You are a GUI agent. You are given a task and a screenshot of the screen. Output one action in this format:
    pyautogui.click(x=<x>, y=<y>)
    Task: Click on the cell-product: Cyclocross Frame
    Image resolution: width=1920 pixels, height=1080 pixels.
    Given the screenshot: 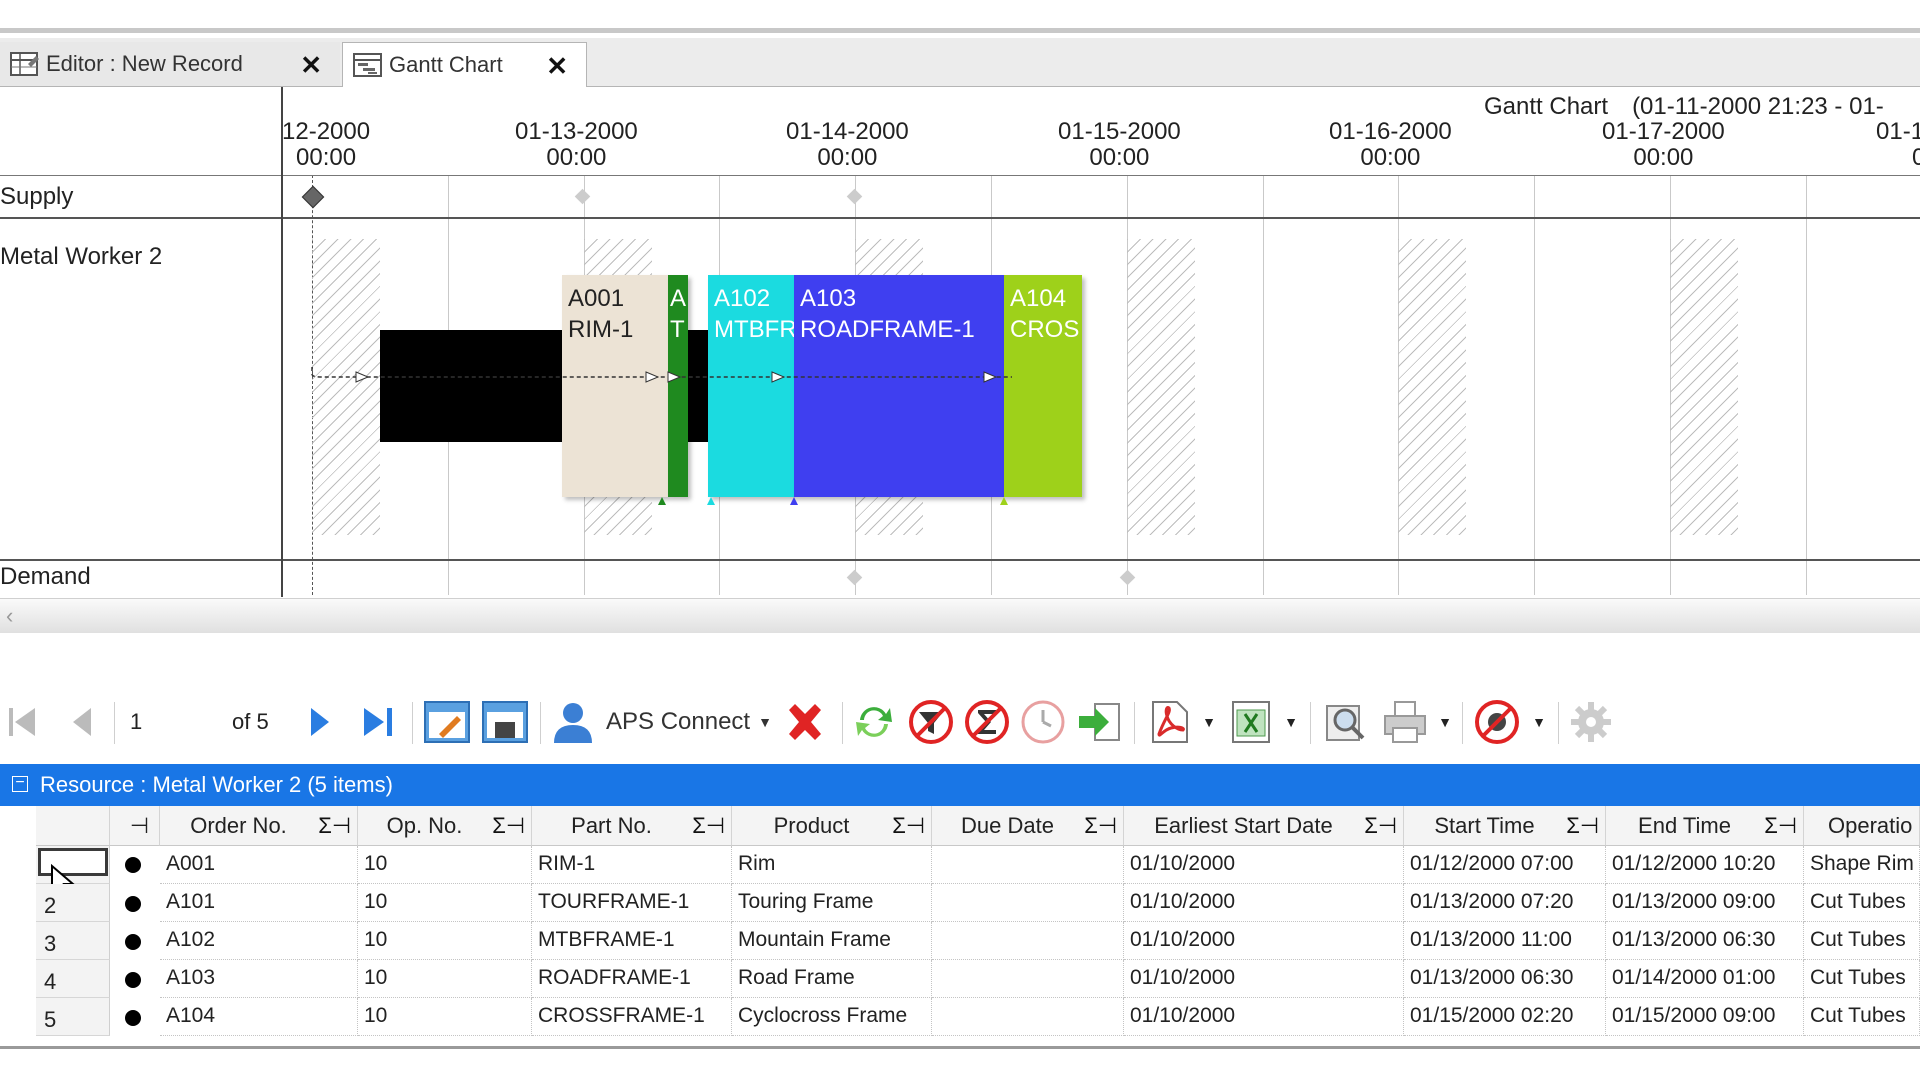 What is the action you would take?
    pyautogui.click(x=832, y=1017)
    